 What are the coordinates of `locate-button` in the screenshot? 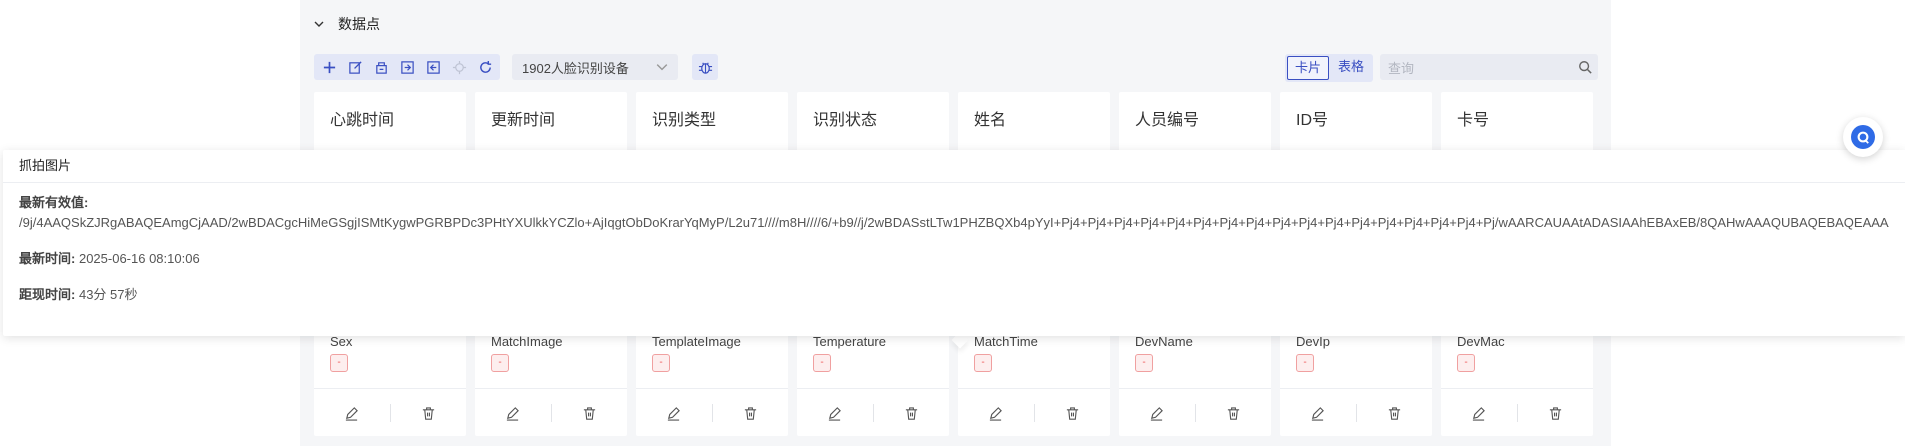 It's located at (459, 67).